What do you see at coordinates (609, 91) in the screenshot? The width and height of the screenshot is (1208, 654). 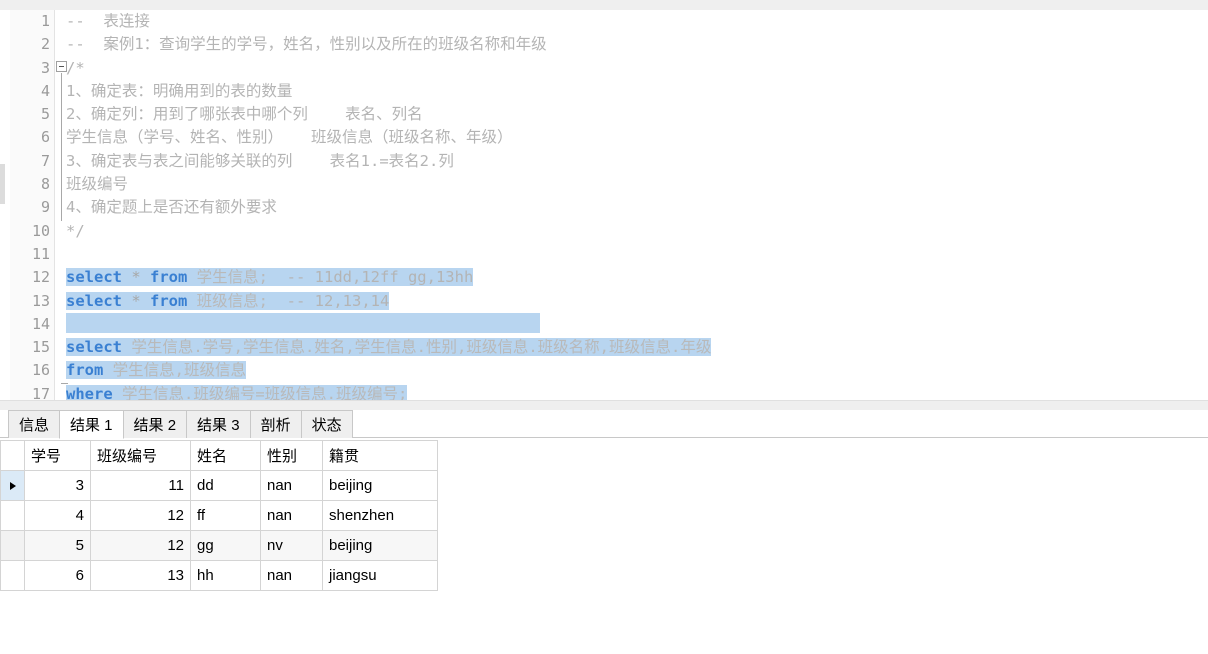 I see `code-line: 4 1、确定表：明确用到的表的数量` at bounding box center [609, 91].